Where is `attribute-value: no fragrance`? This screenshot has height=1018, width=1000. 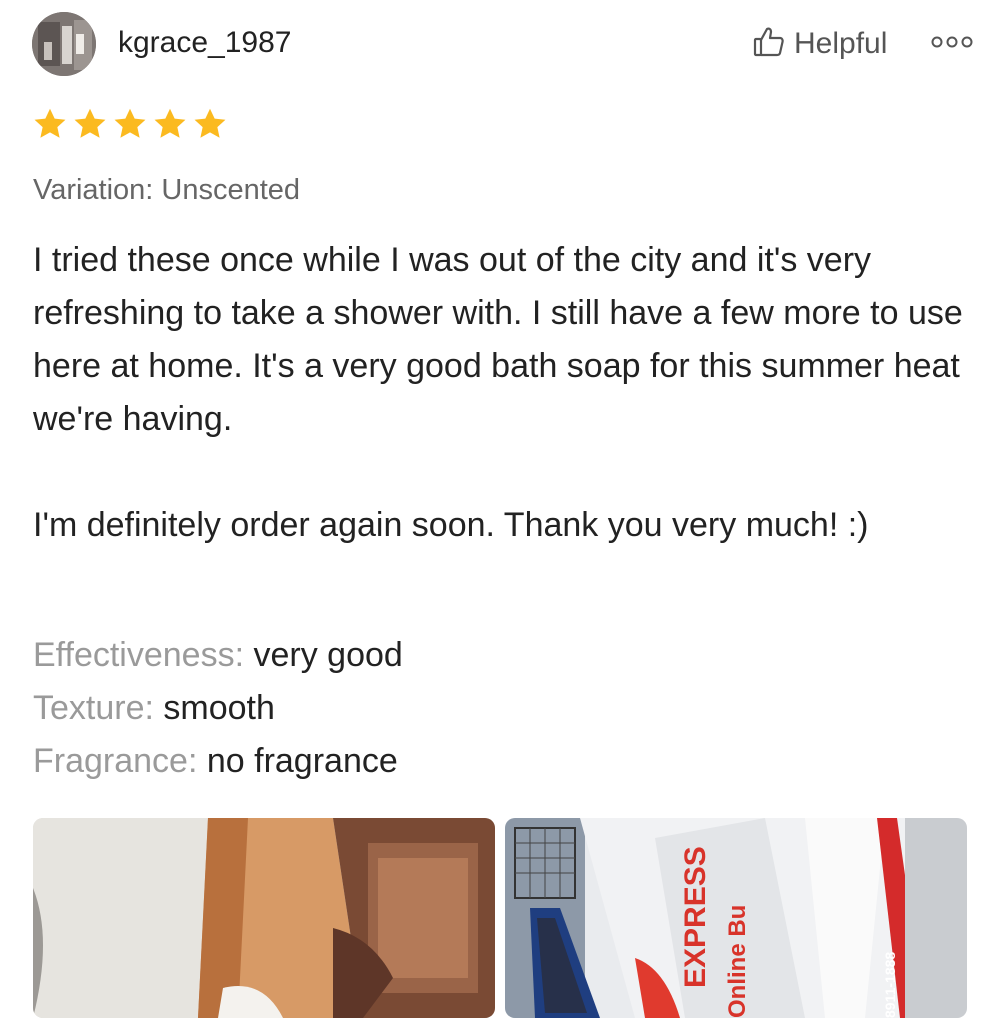
attribute-value: no fragrance is located at coordinates (302, 761).